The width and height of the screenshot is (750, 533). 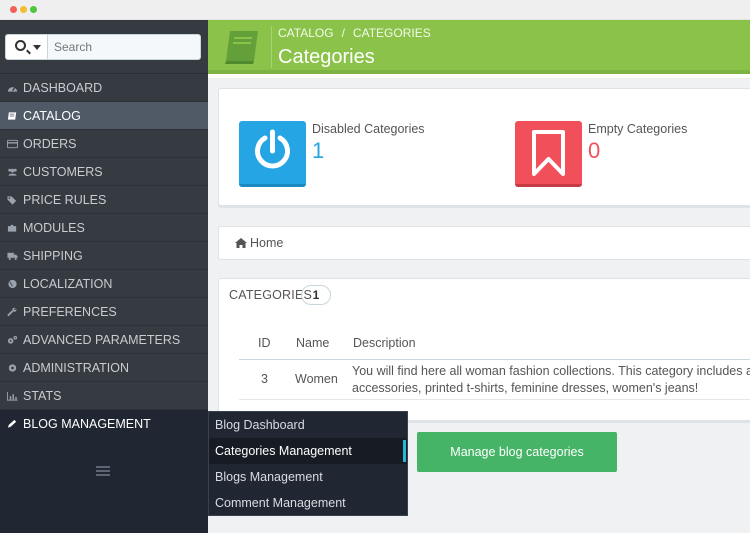 What do you see at coordinates (53, 256) in the screenshot?
I see `sidebar-item-label: SHIPPING` at bounding box center [53, 256].